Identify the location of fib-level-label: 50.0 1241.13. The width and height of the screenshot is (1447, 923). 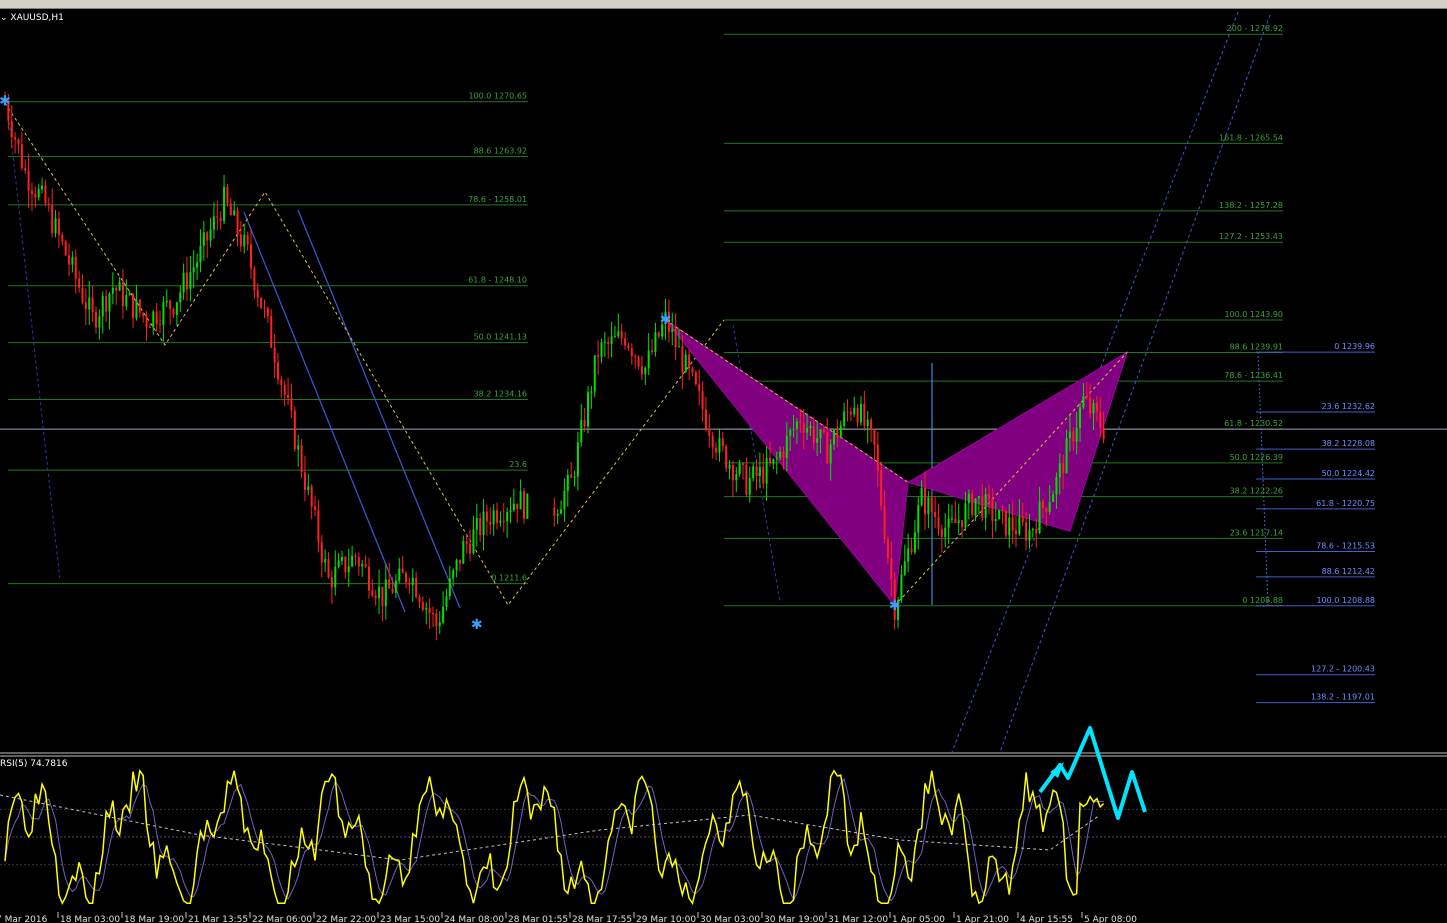
(500, 337).